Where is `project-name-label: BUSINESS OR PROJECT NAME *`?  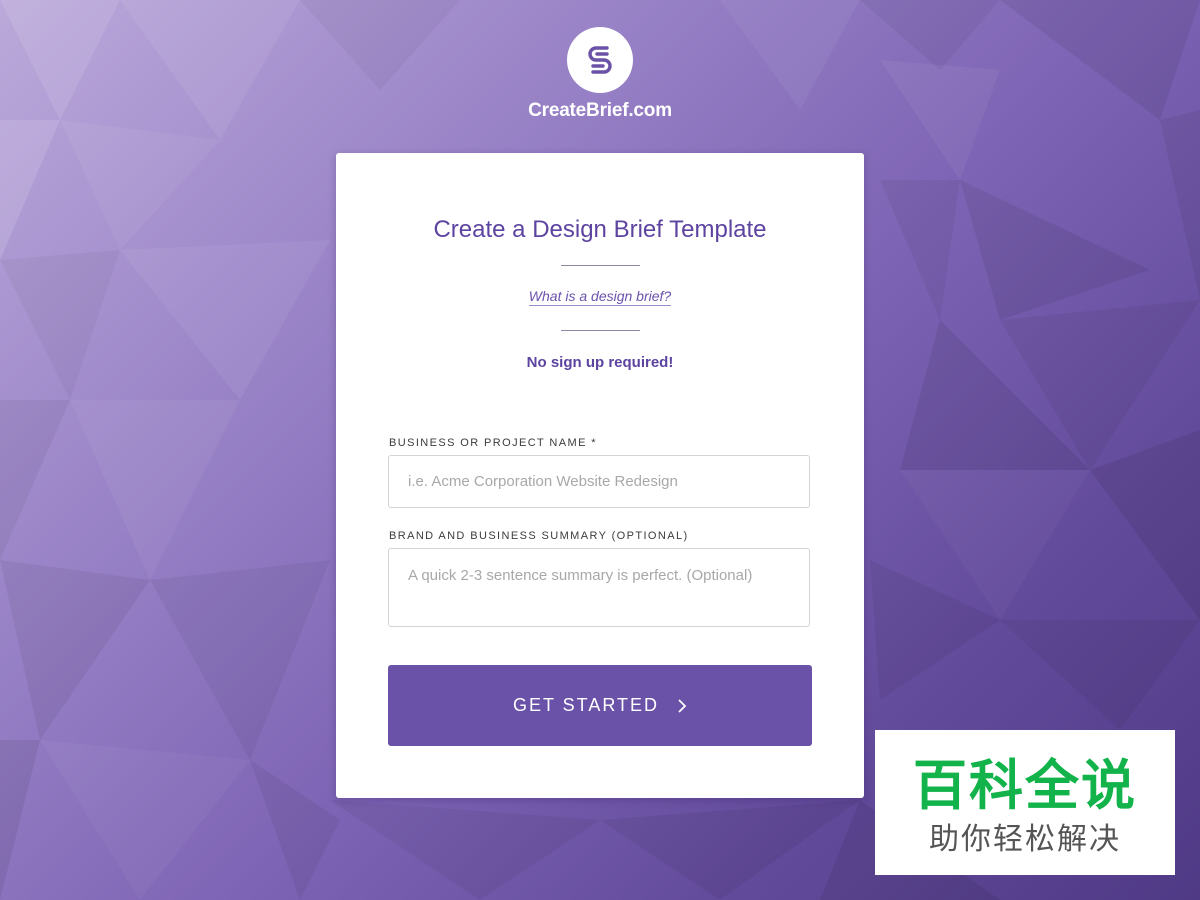 project-name-label: BUSINESS OR PROJECT NAME * is located at coordinates (493, 443).